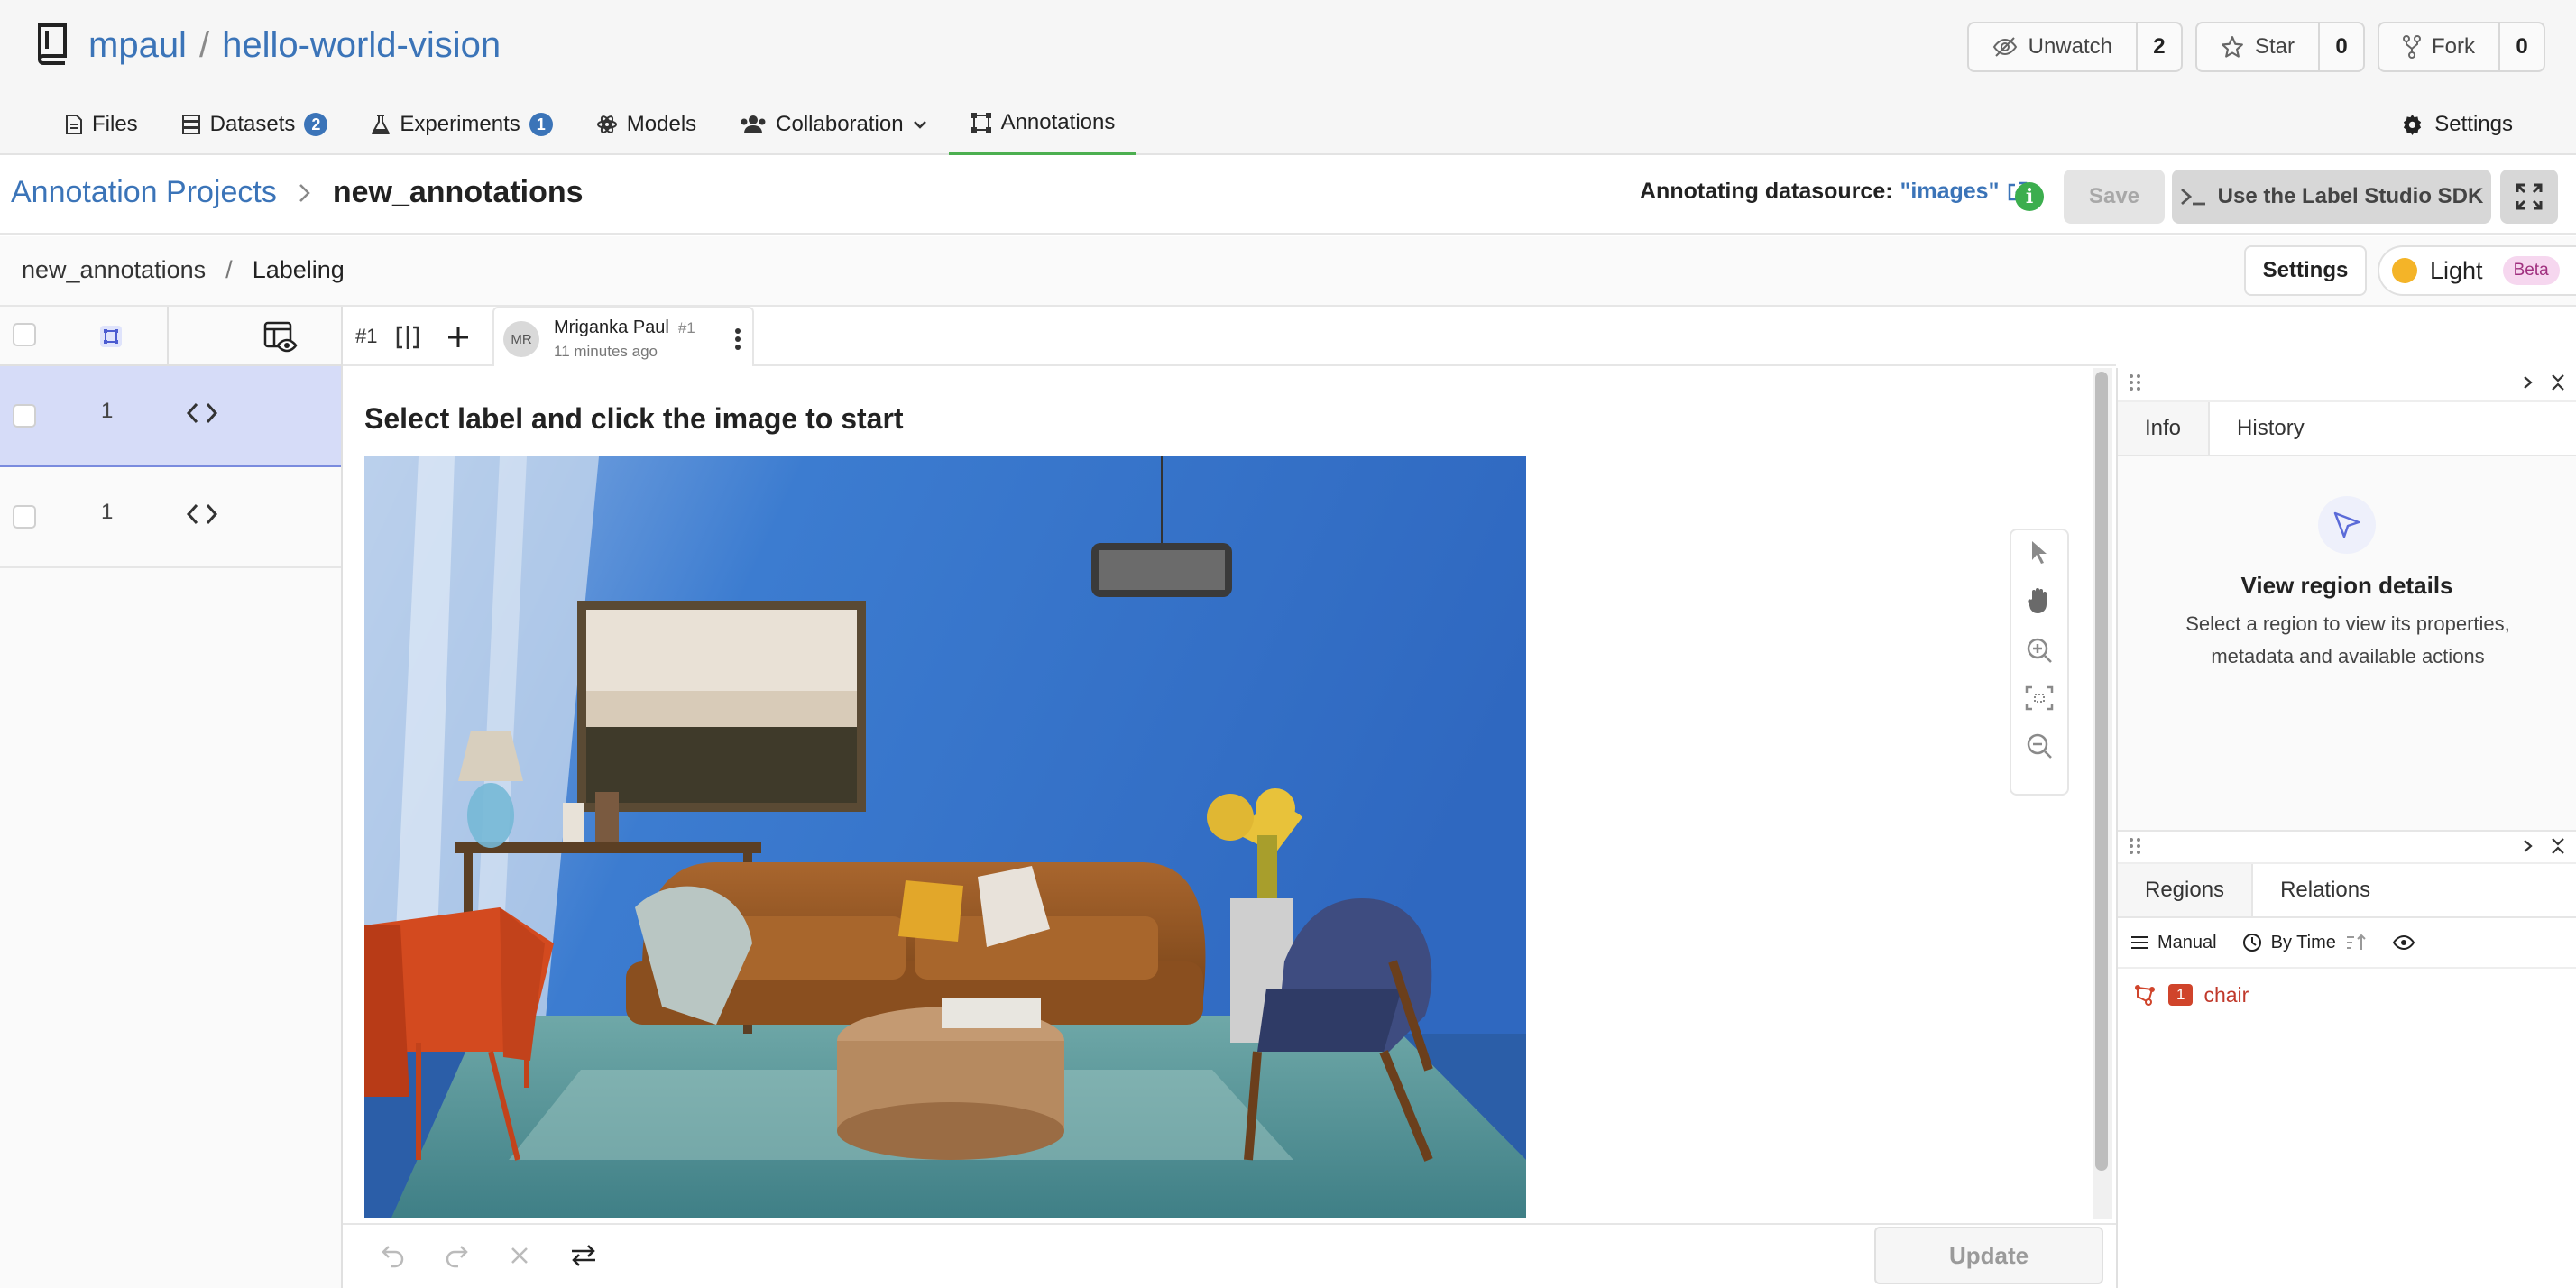  I want to click on unwatch-button: Unwatch 2, so click(2074, 47).